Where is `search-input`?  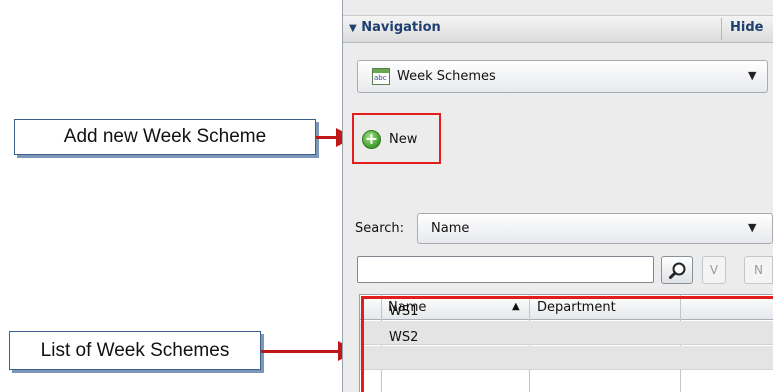 search-input is located at coordinates (505, 269).